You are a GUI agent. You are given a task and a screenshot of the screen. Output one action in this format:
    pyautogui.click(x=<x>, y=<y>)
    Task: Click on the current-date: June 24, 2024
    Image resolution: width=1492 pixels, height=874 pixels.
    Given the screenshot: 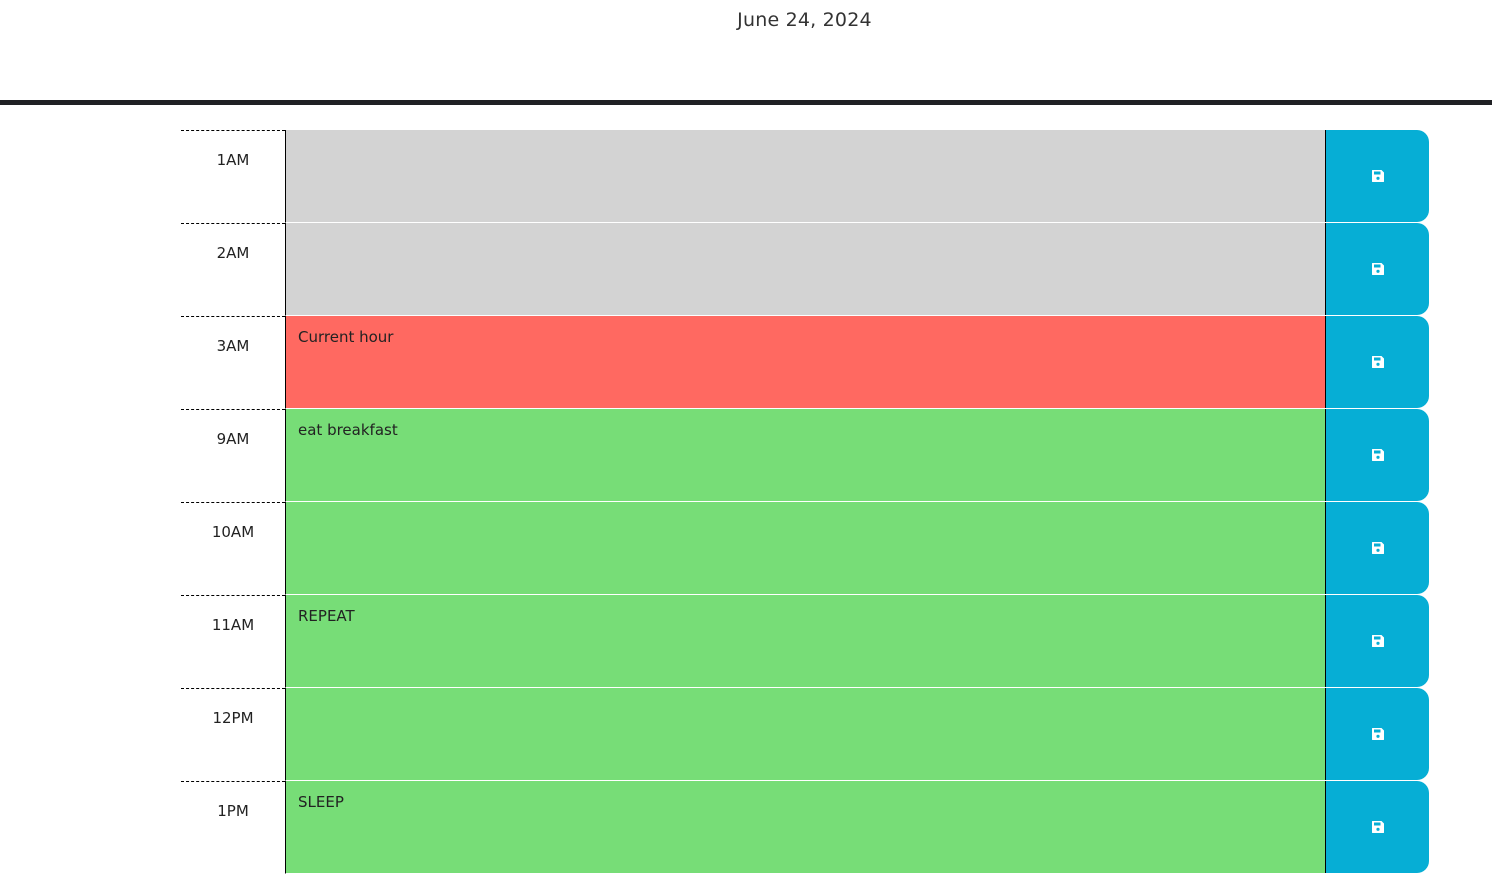 What is the action you would take?
    pyautogui.click(x=804, y=20)
    